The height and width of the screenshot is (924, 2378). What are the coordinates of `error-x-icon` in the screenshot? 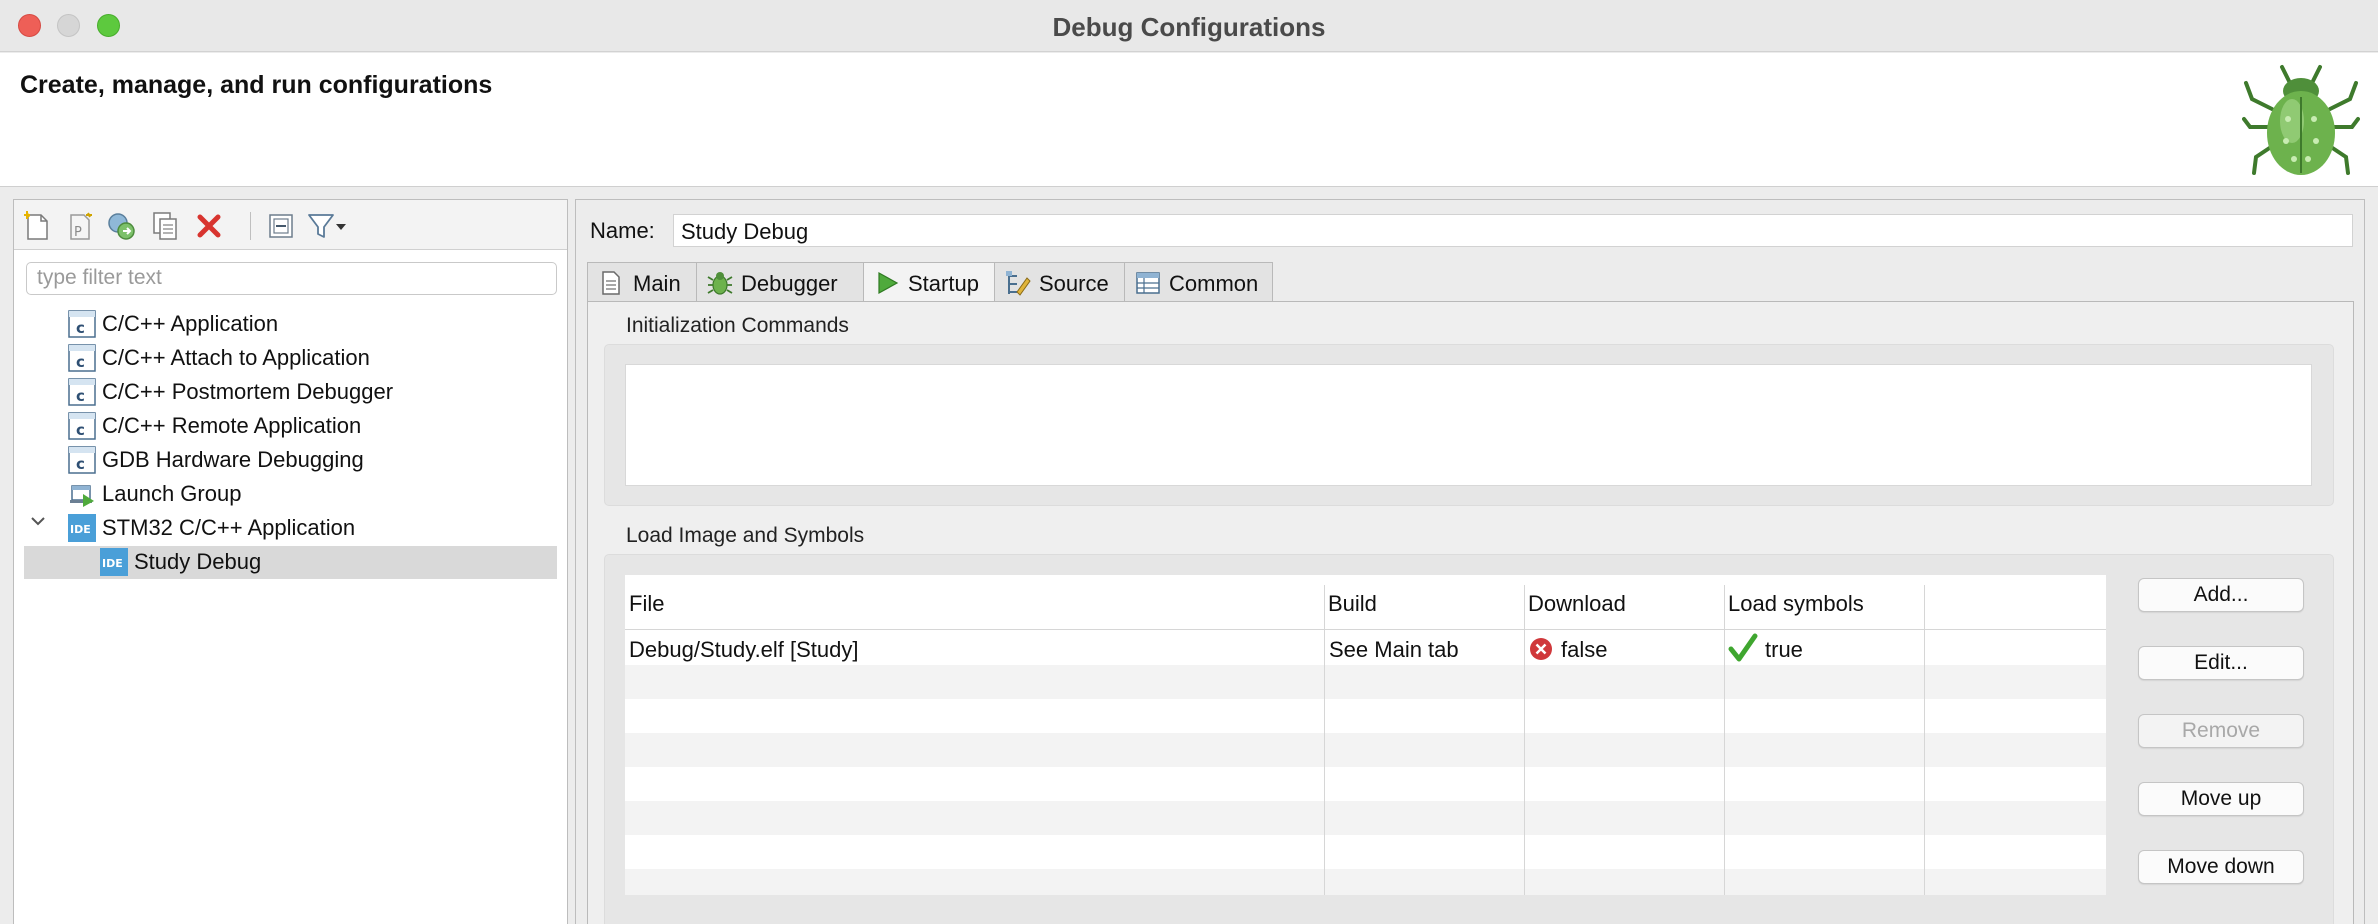 It's located at (1541, 649).